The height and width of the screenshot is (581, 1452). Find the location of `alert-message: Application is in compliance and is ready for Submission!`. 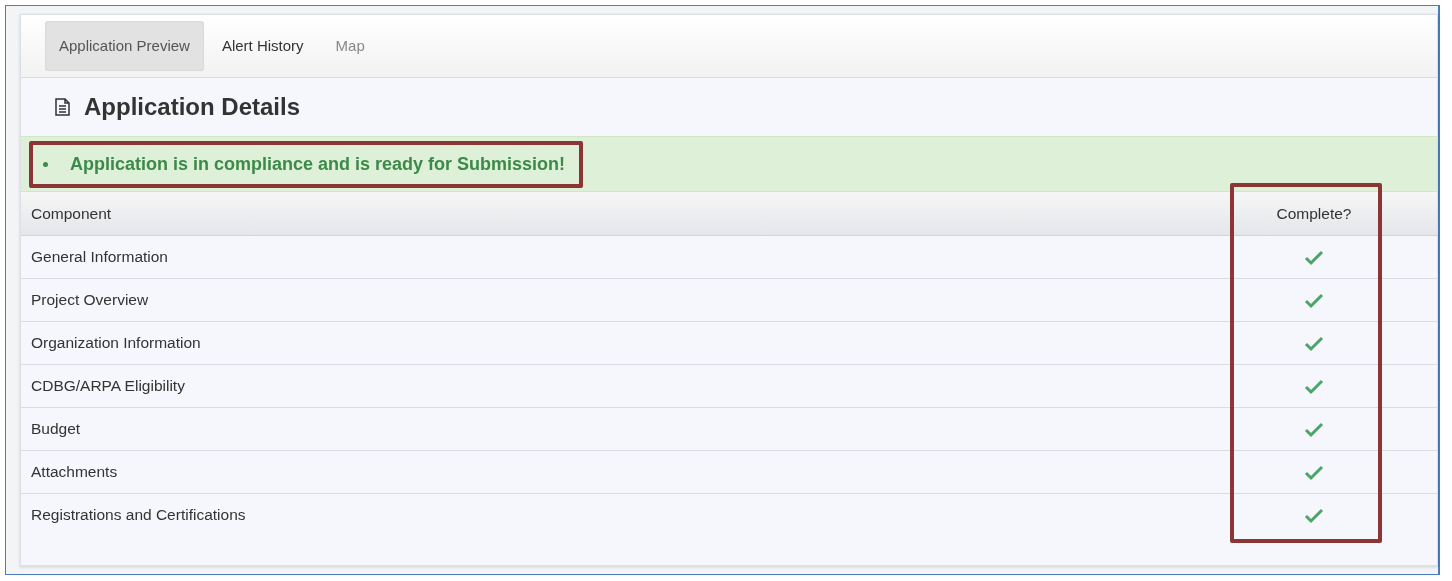

alert-message: Application is in compliance and is ready for Submission! is located at coordinates (318, 164).